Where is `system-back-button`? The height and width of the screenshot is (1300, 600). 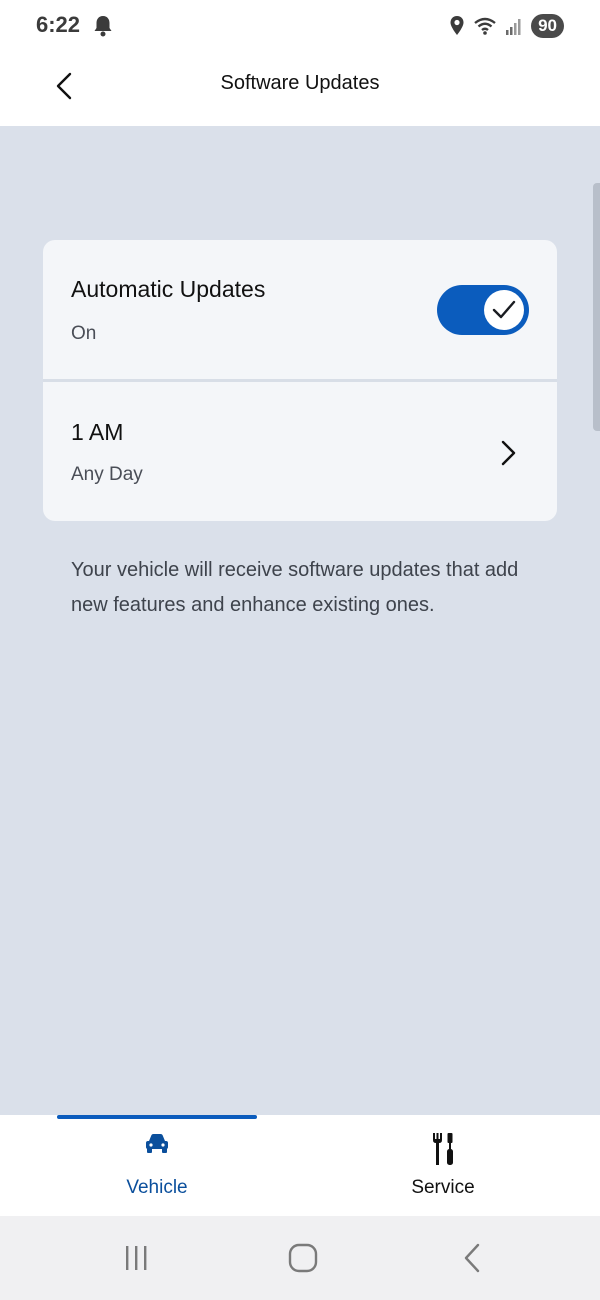 system-back-button is located at coordinates (472, 1258).